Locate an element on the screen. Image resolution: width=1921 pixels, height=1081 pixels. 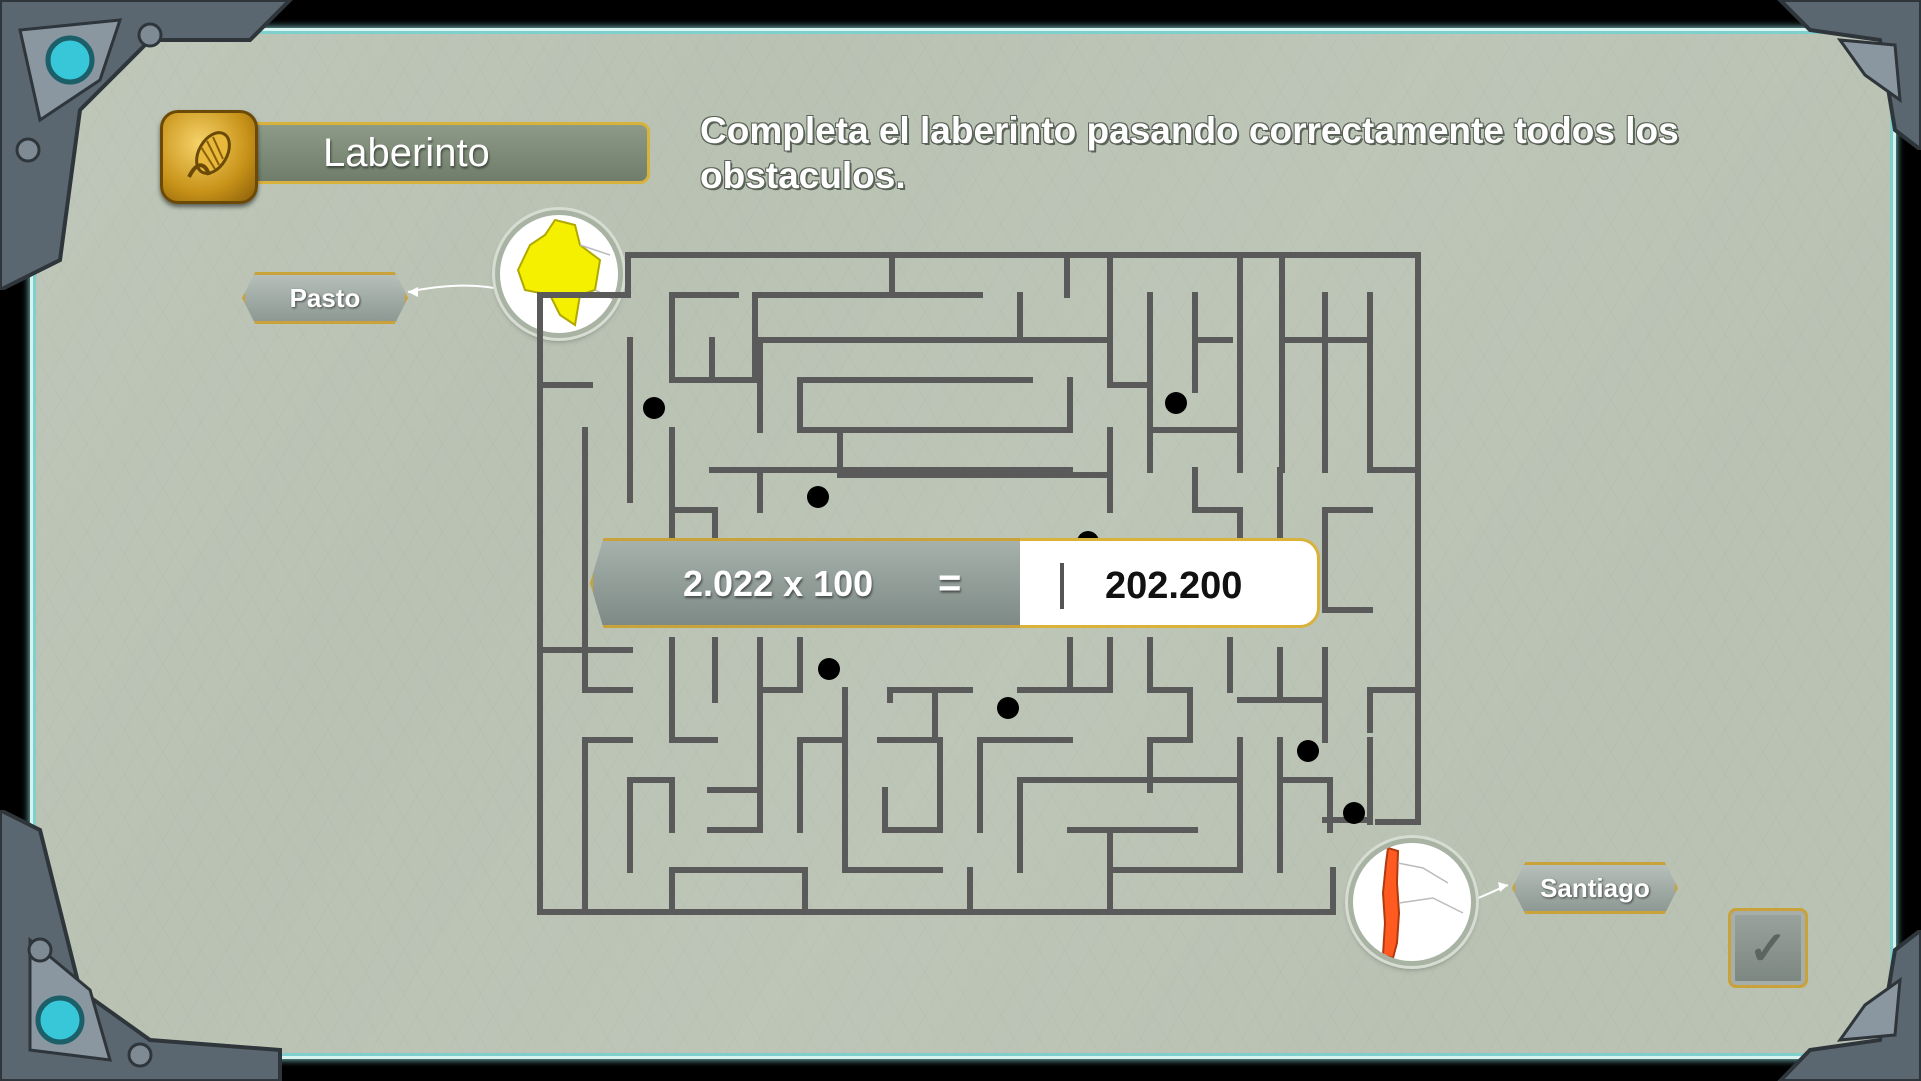
start-city-label: Pasto is located at coordinates (325, 298).